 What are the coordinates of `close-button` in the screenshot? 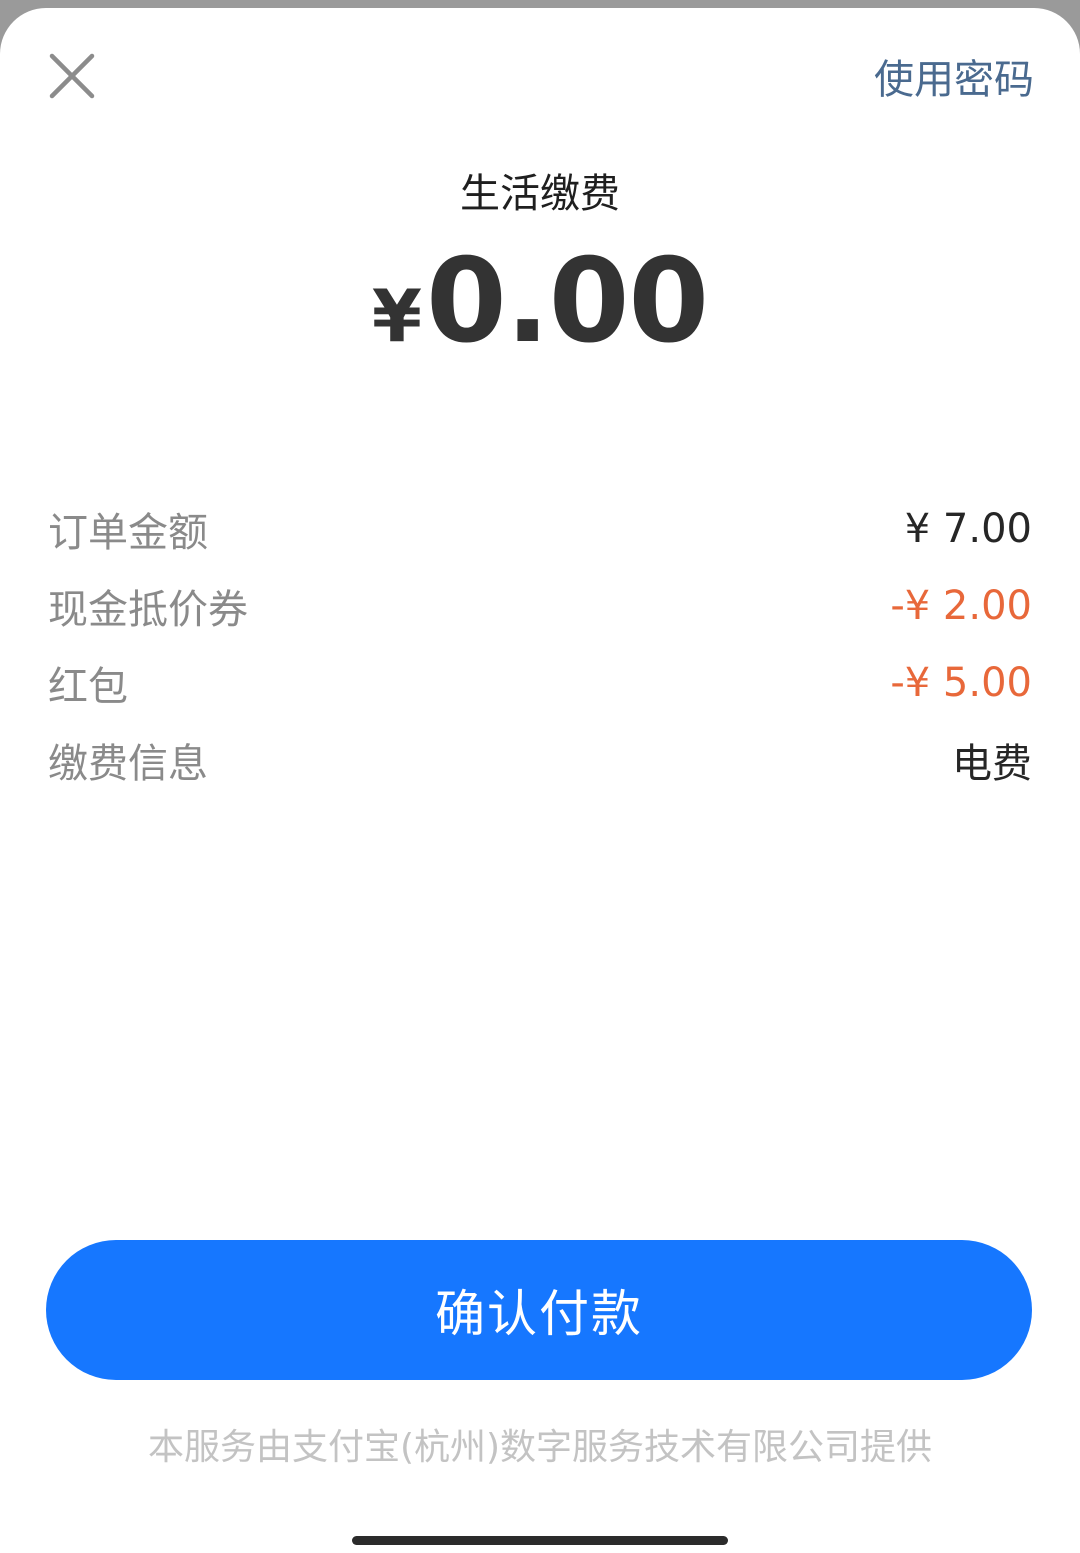 It's located at (72, 76).